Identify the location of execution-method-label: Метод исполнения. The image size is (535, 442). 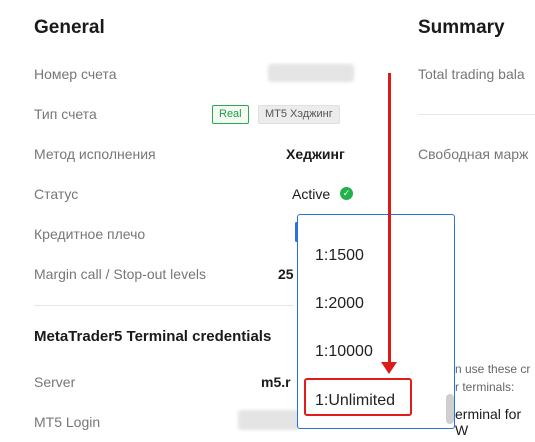
(95, 154).